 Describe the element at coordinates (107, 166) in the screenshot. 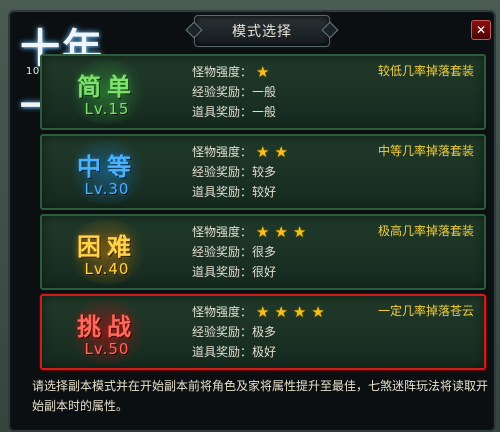

I see `mode-name: 中等` at that location.